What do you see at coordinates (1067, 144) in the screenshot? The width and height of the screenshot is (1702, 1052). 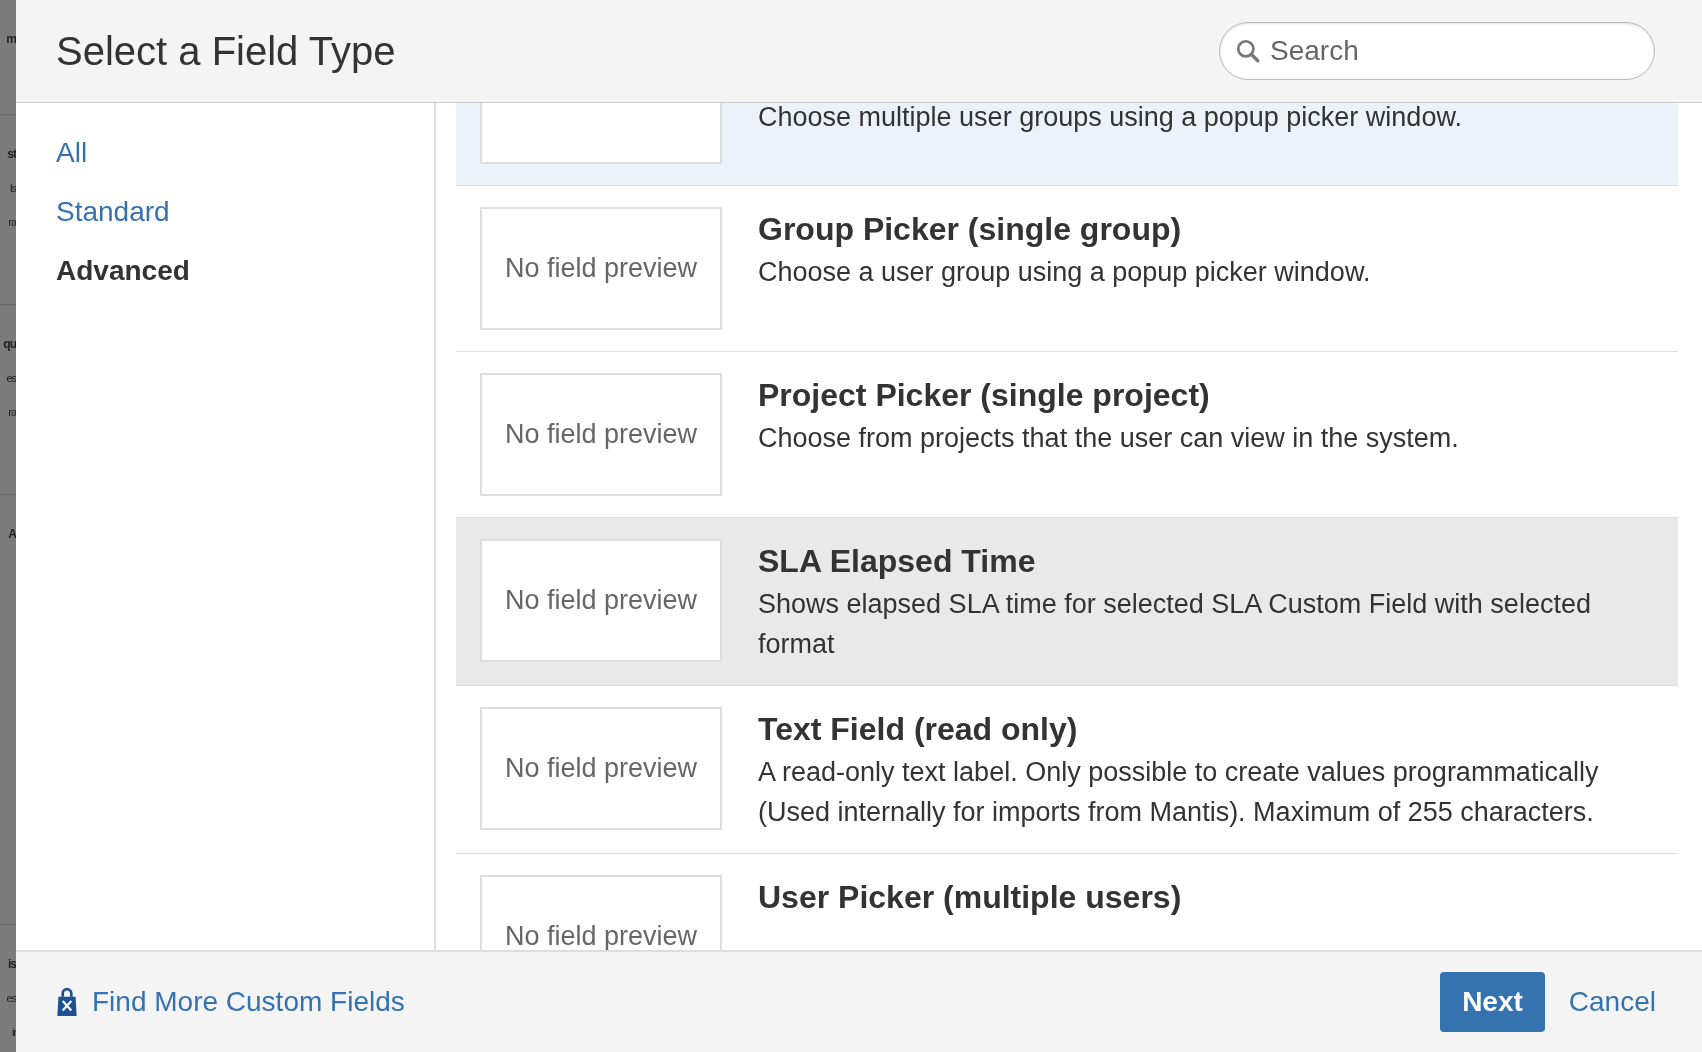 I see `field-type-row: Choose multiple user groups using a popup picker window.` at bounding box center [1067, 144].